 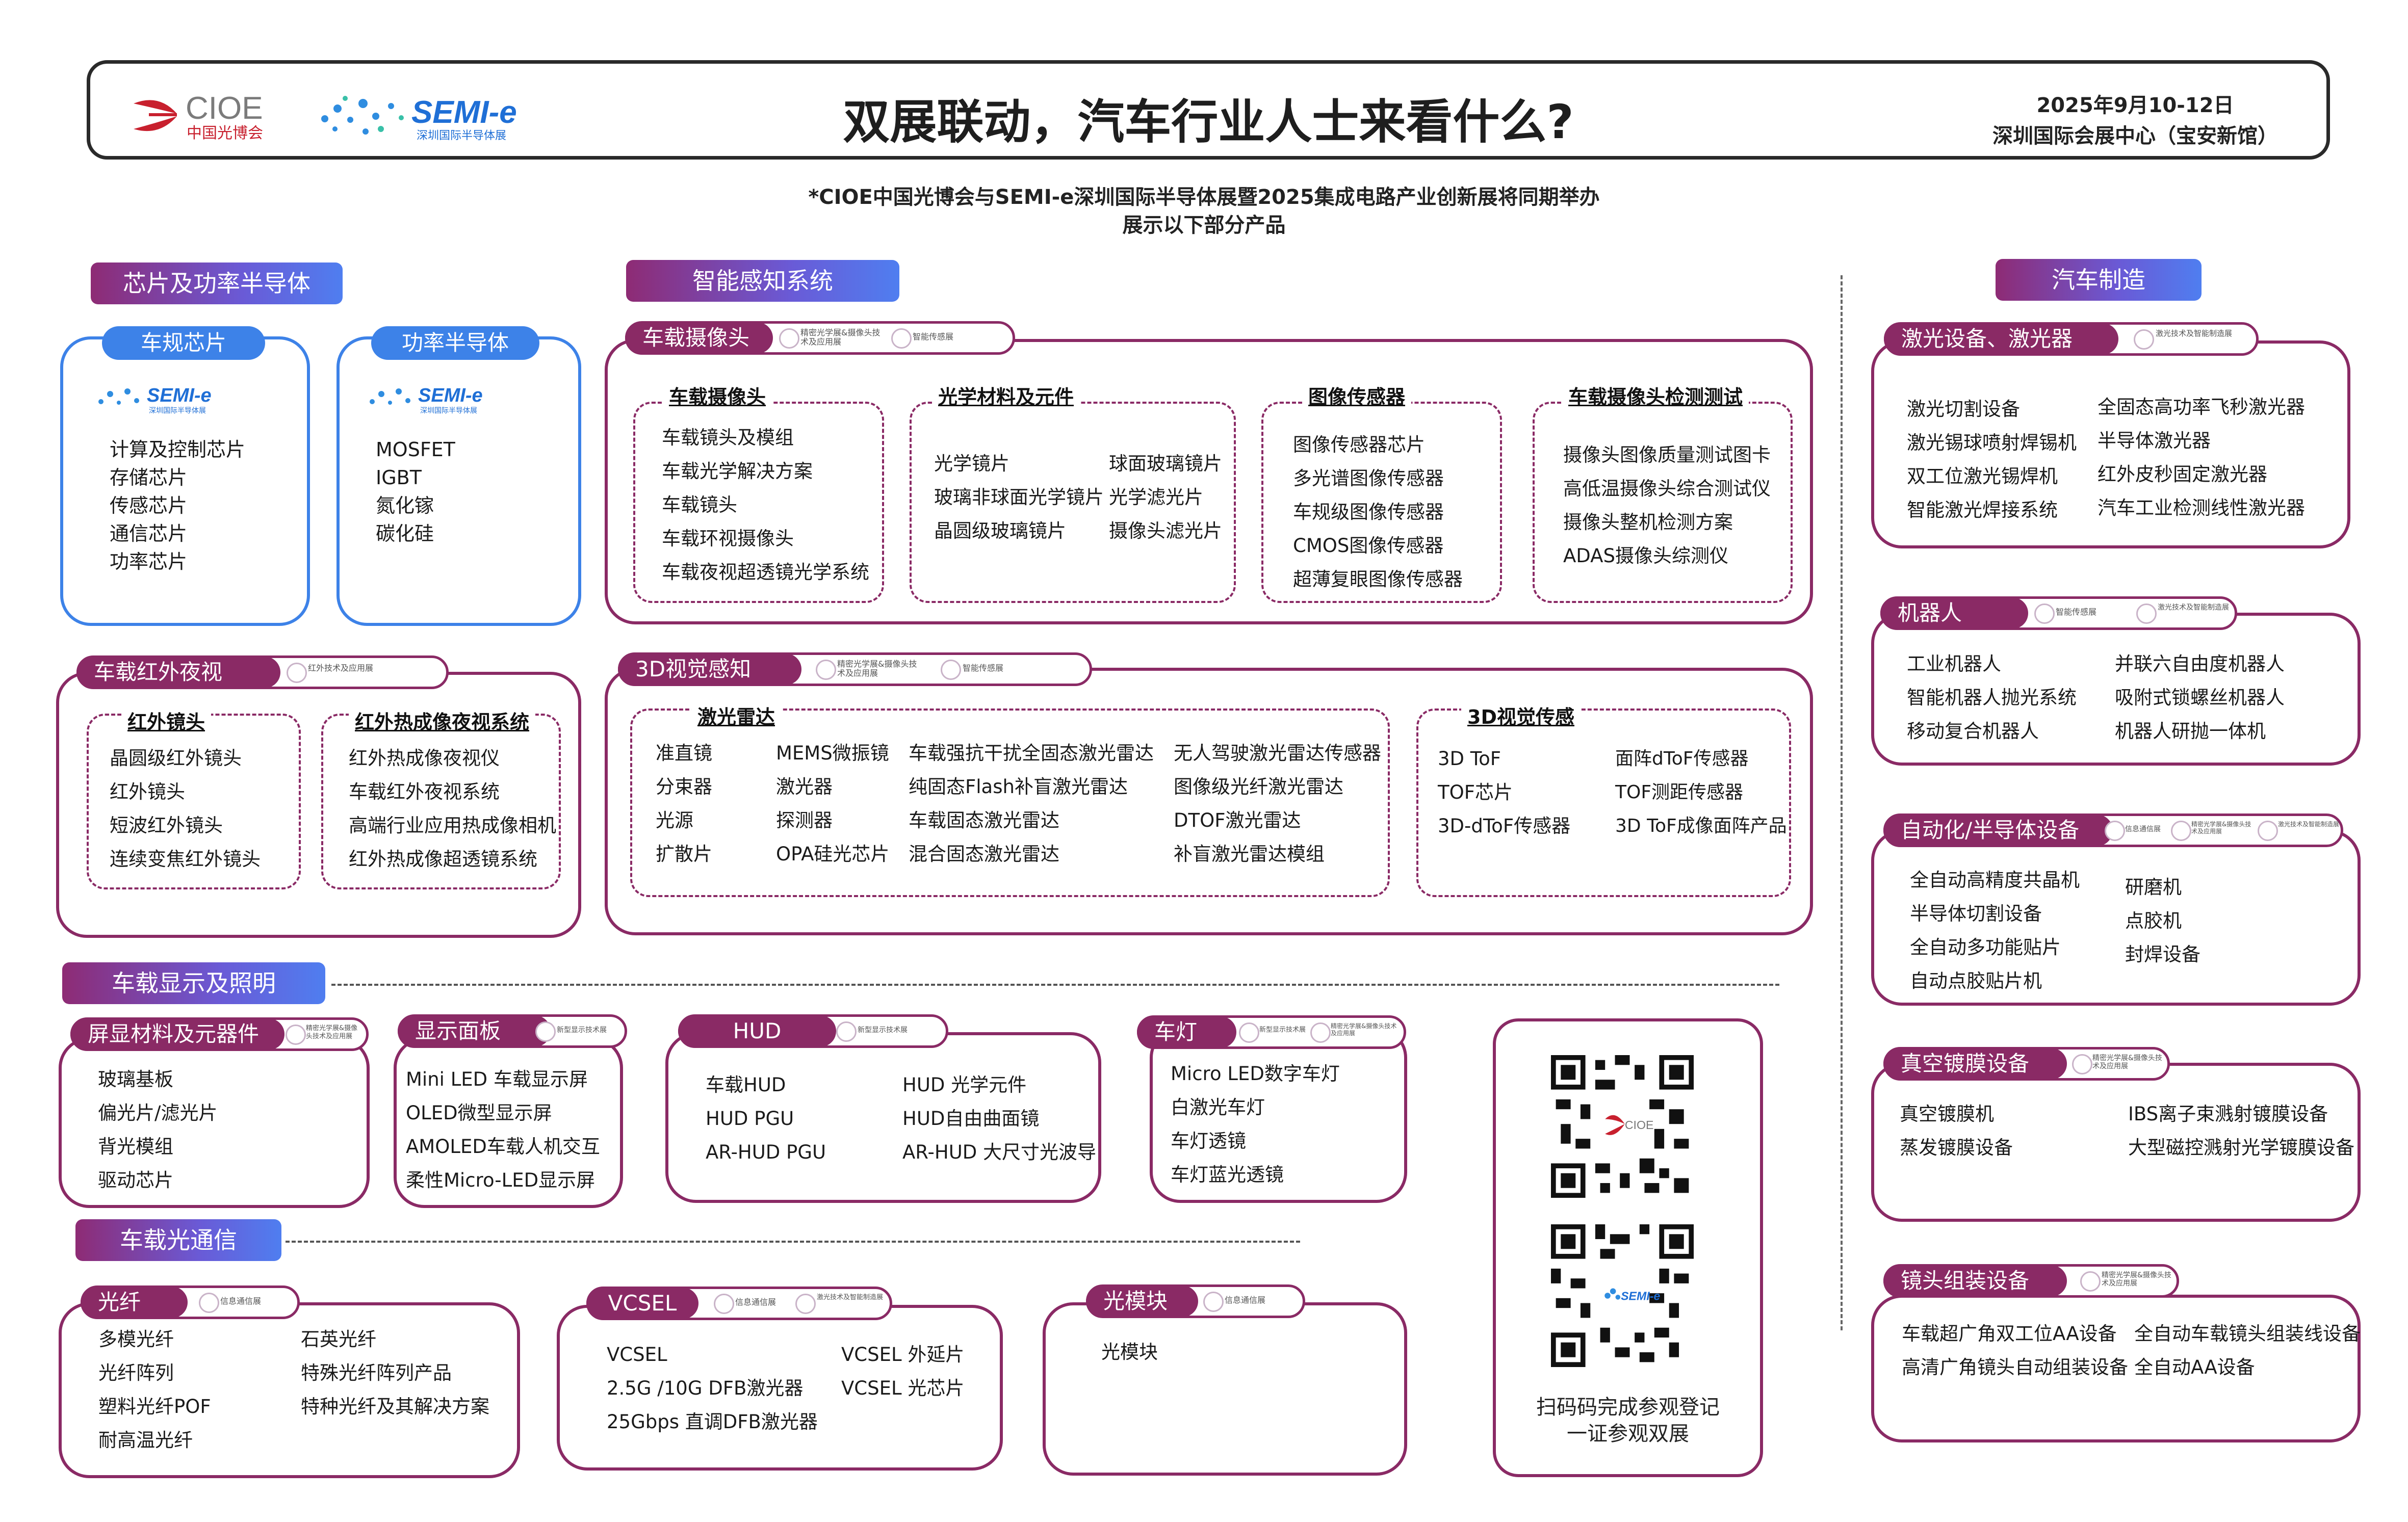 What do you see at coordinates (458, 481) in the screenshot?
I see `power-semi-box` at bounding box center [458, 481].